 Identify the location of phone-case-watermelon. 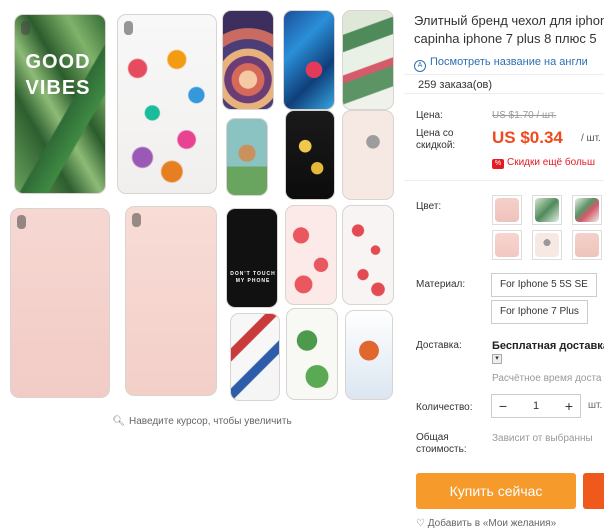
(311, 255).